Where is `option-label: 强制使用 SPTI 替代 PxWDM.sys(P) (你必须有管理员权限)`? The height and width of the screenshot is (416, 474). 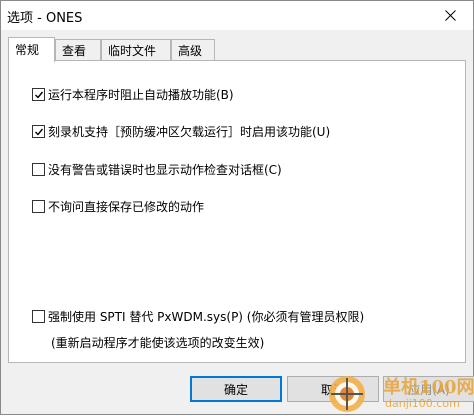 option-label: 强制使用 SPTI 替代 PxWDM.sys(P) (你必须有管理员权限) is located at coordinates (206, 317).